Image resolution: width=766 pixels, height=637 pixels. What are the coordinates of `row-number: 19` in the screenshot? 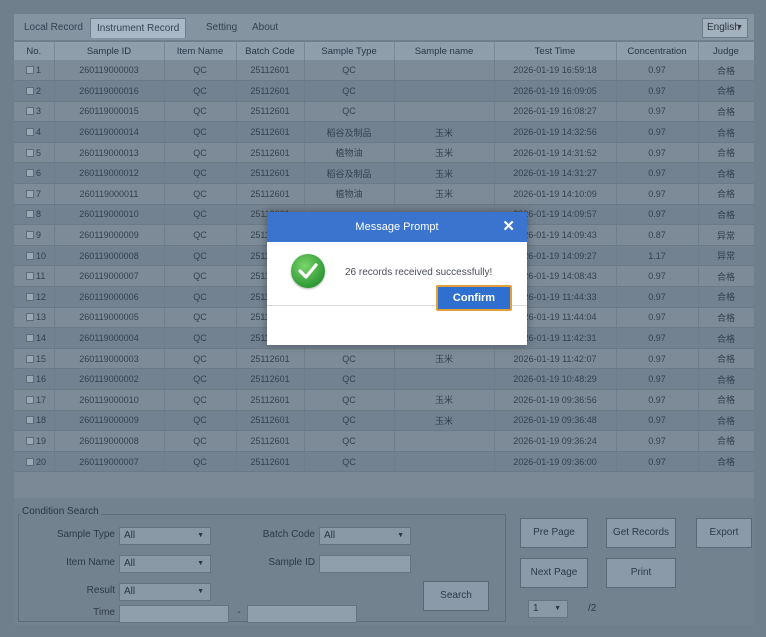 It's located at (41, 440).